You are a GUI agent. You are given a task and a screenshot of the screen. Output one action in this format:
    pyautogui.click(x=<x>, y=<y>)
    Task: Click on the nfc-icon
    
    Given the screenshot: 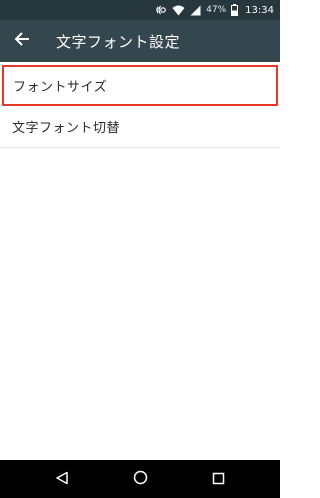 What is the action you would take?
    pyautogui.click(x=161, y=10)
    